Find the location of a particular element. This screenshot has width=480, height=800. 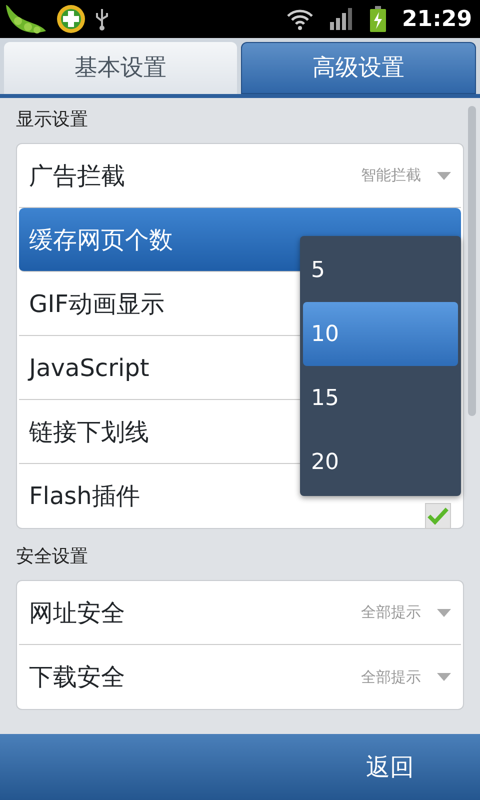

battery-charging-icon is located at coordinates (378, 19).